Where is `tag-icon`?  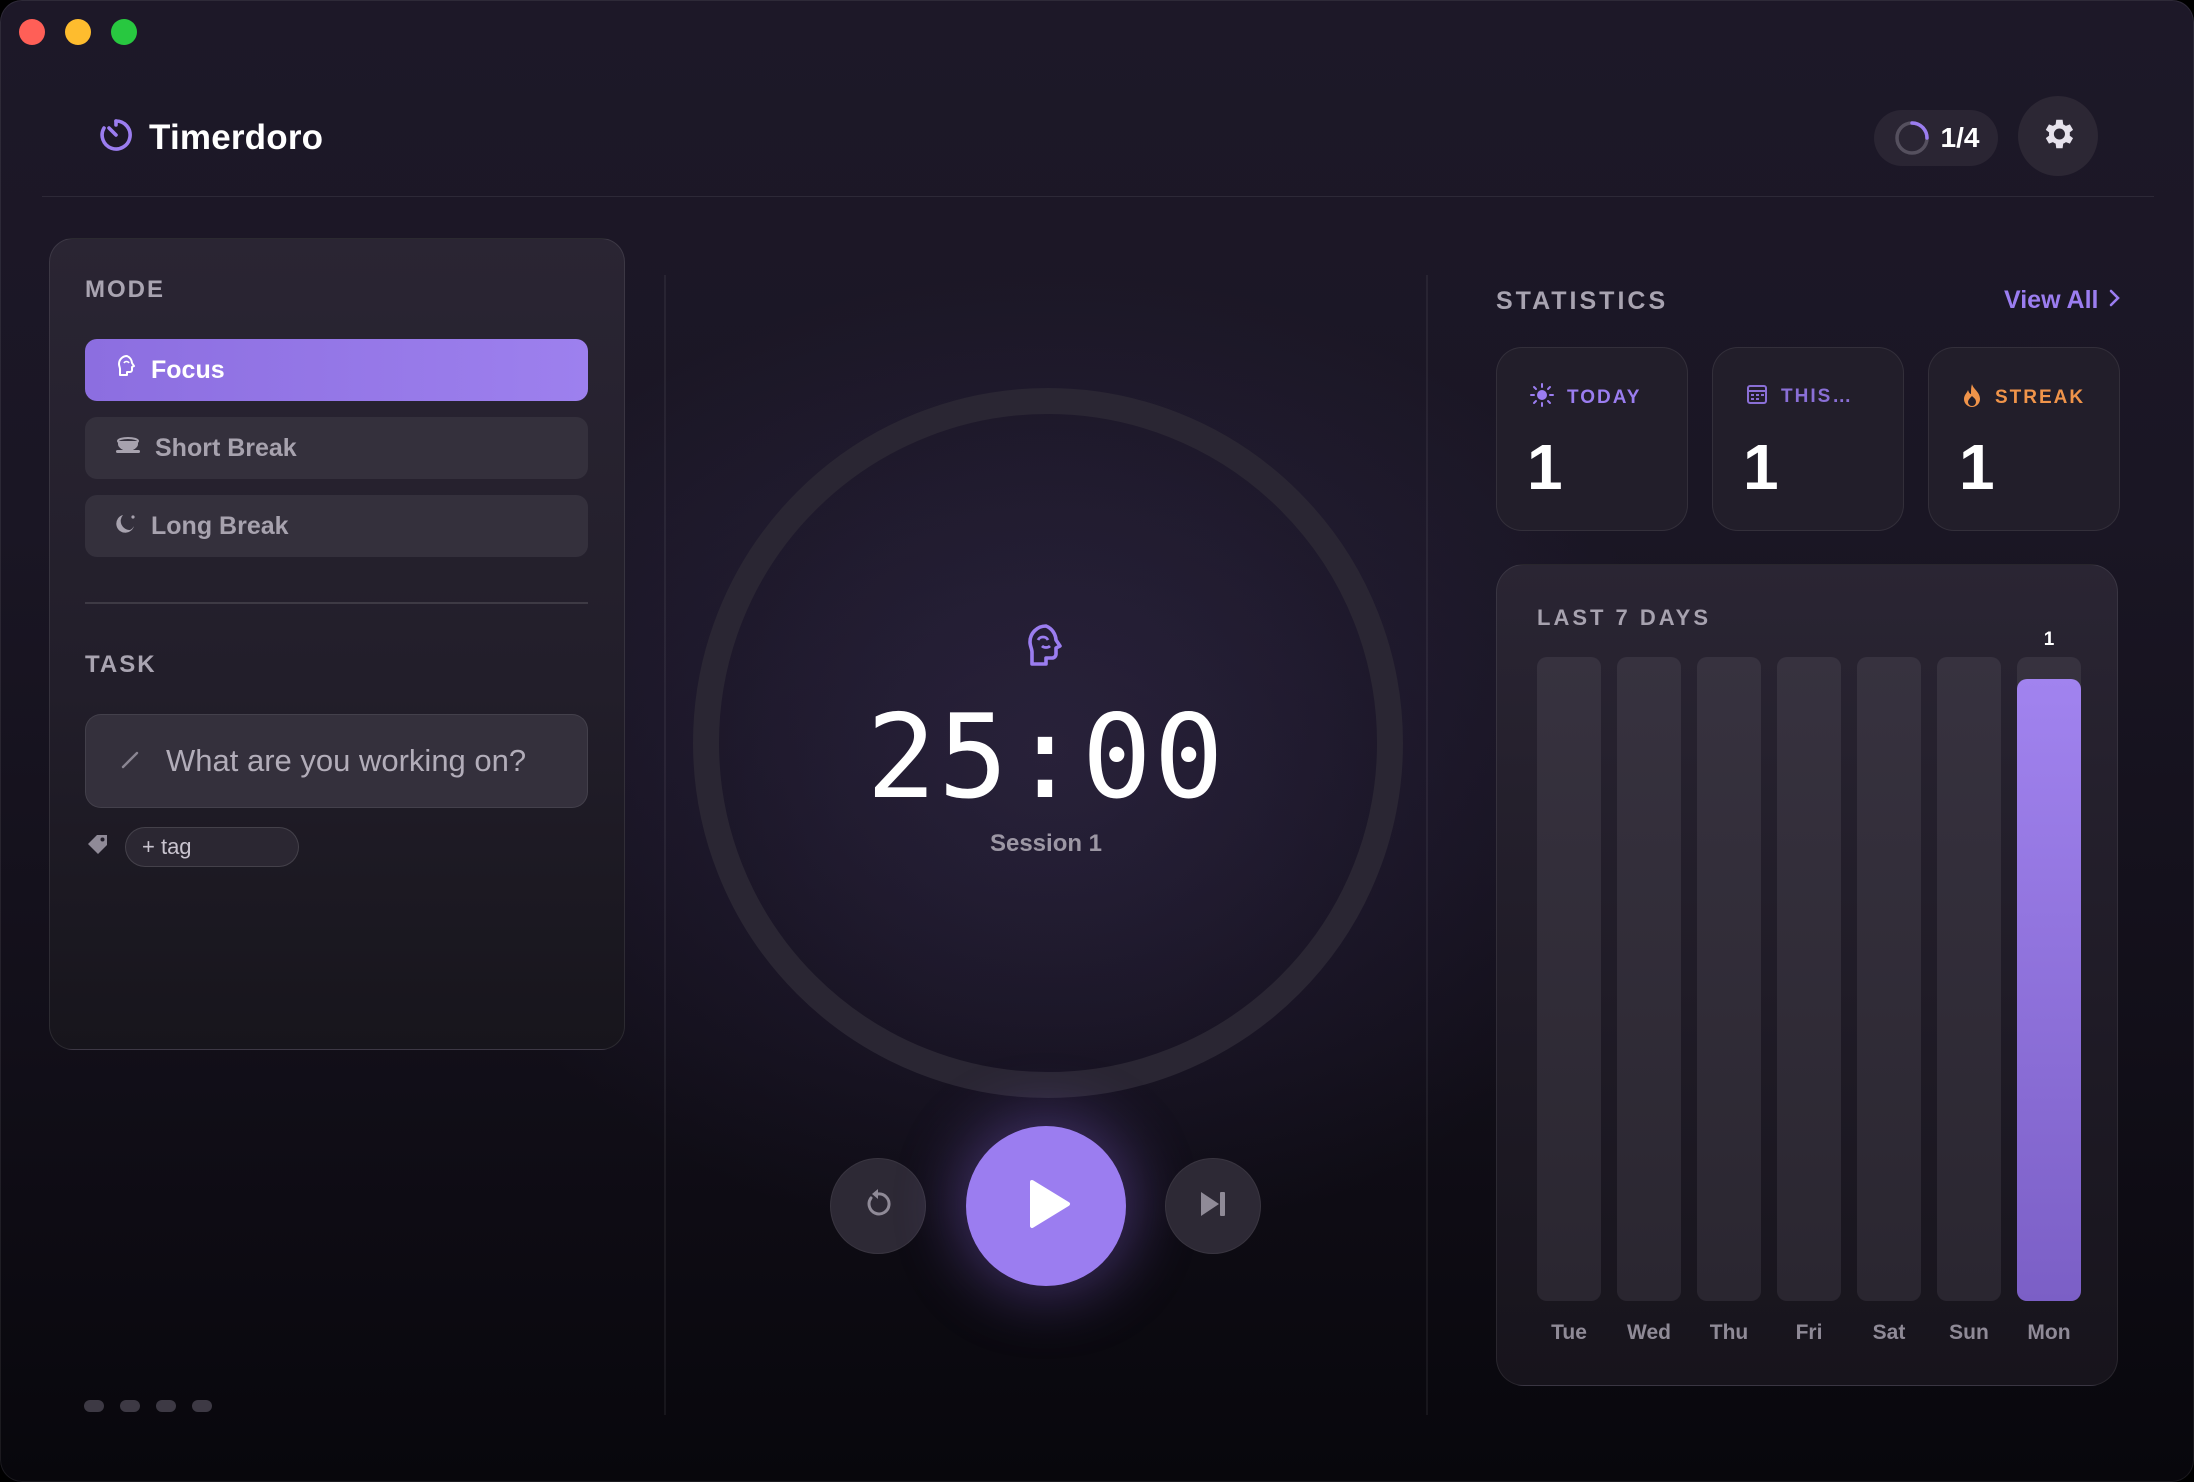 tag-icon is located at coordinates (98, 847).